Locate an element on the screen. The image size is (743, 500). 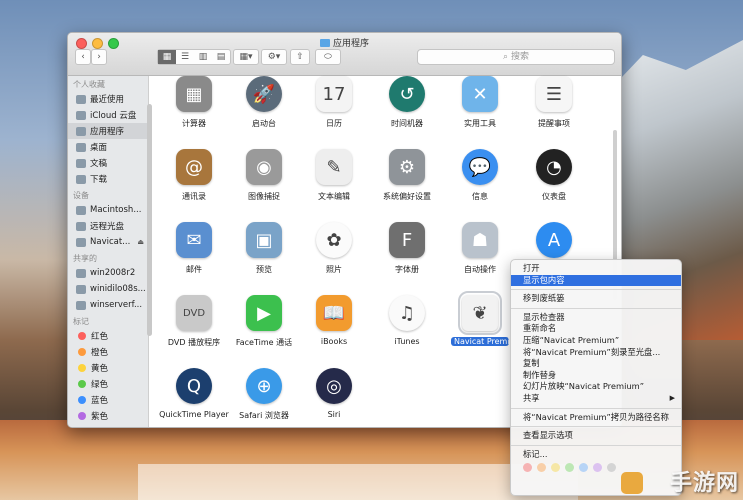
app-item: ↺ 时间机器 is located at coordinates (407, 102).